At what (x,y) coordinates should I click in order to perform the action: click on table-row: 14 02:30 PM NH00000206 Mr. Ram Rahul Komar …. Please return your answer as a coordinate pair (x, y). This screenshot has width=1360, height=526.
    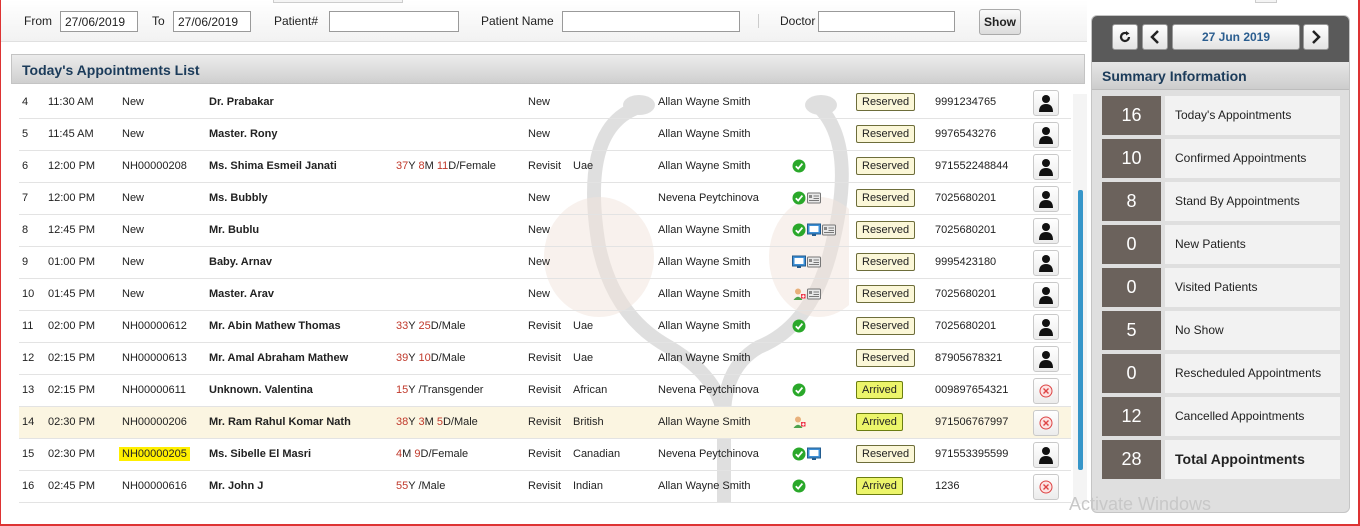
    Looking at the image, I should click on (545, 423).